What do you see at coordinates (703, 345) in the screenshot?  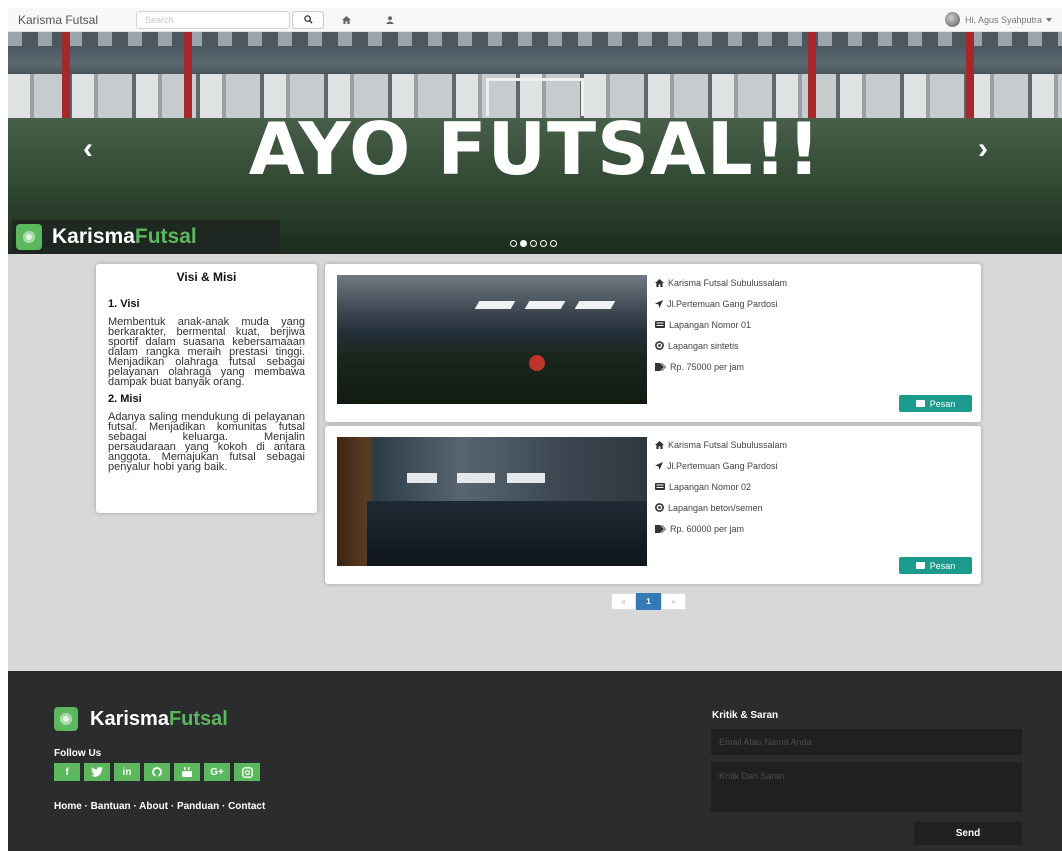 I see `court-type: Lapangan sintetis` at bounding box center [703, 345].